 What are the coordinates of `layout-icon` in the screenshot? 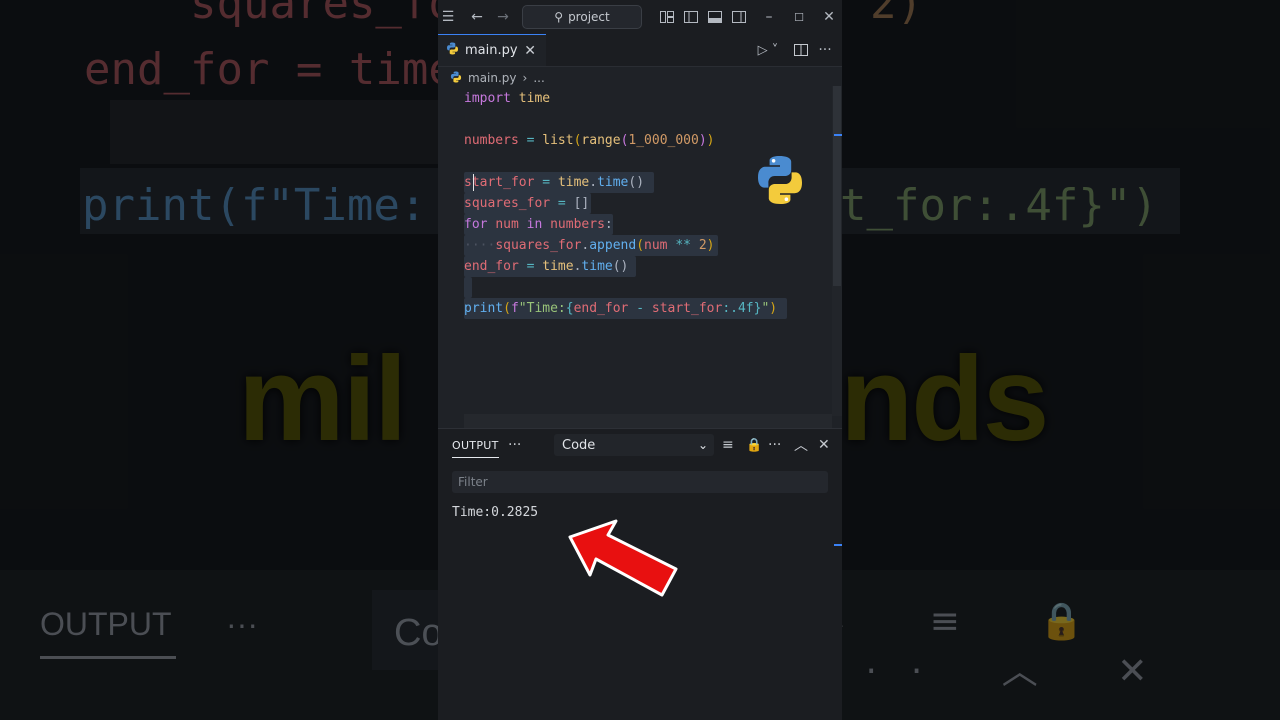 It's located at (667, 17).